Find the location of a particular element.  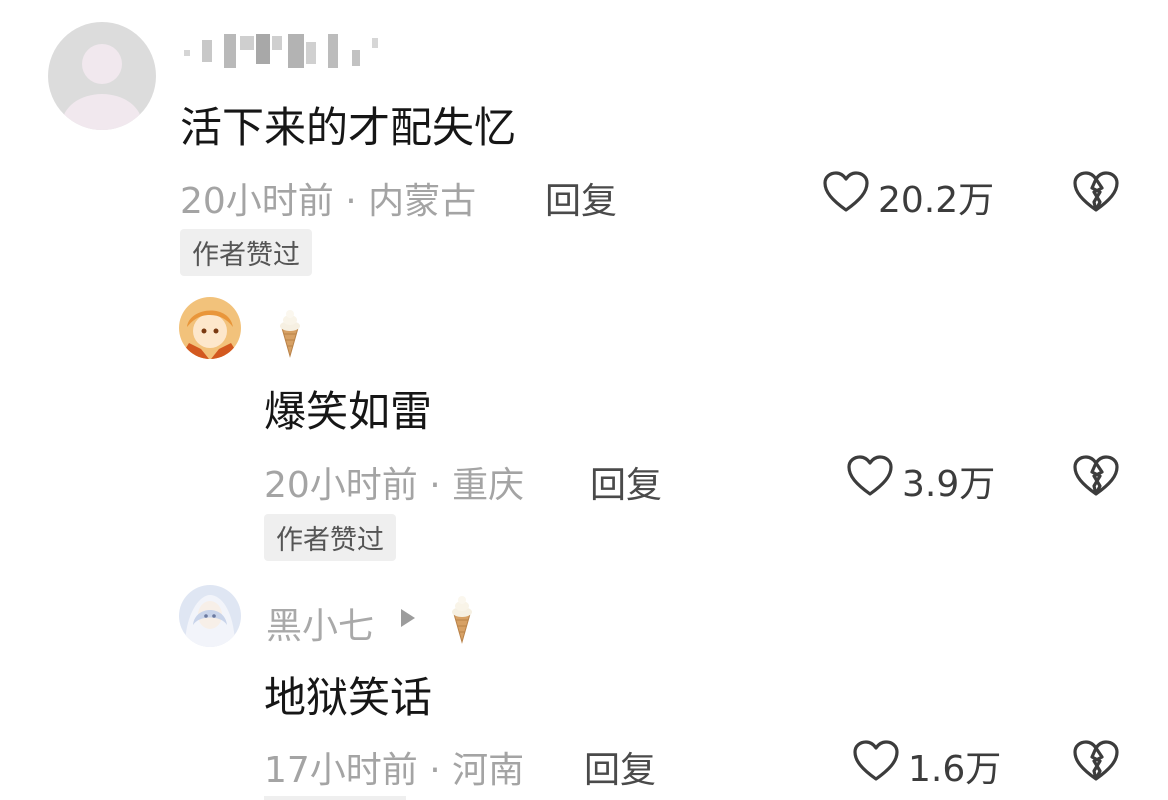

triangle-right-icon is located at coordinates (408, 620).